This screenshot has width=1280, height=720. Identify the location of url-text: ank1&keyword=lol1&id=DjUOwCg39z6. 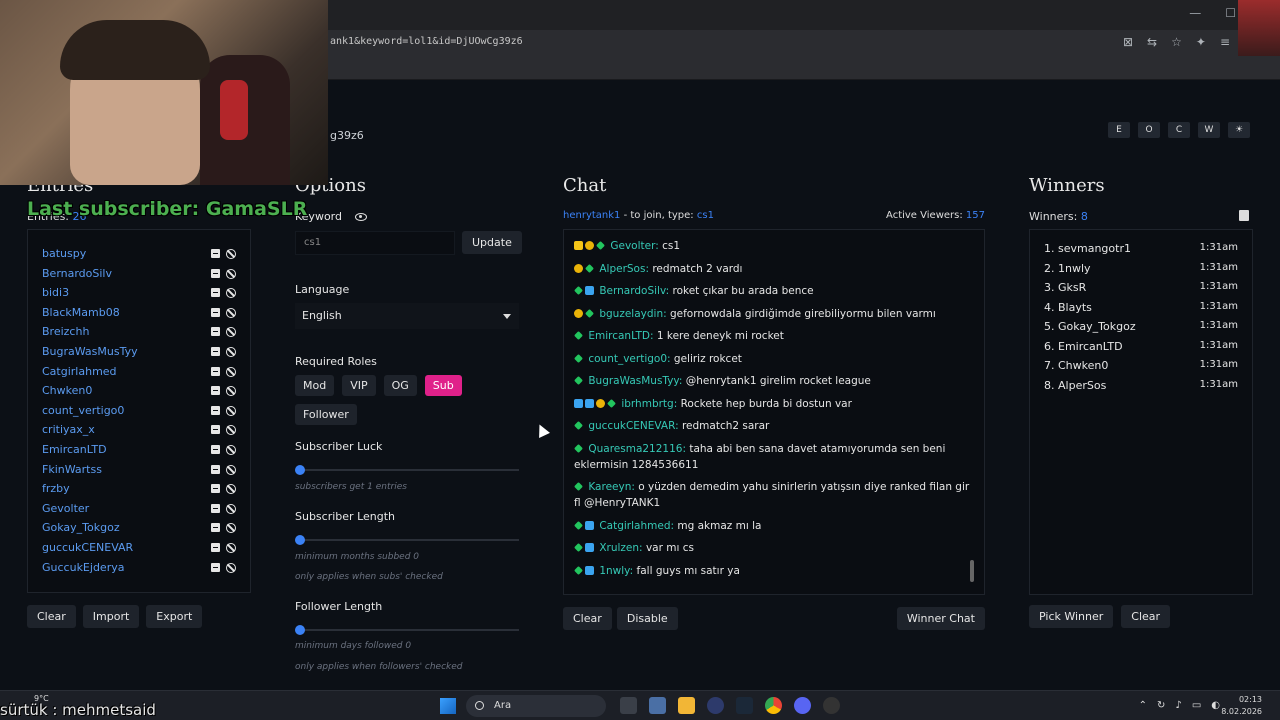
(426, 41).